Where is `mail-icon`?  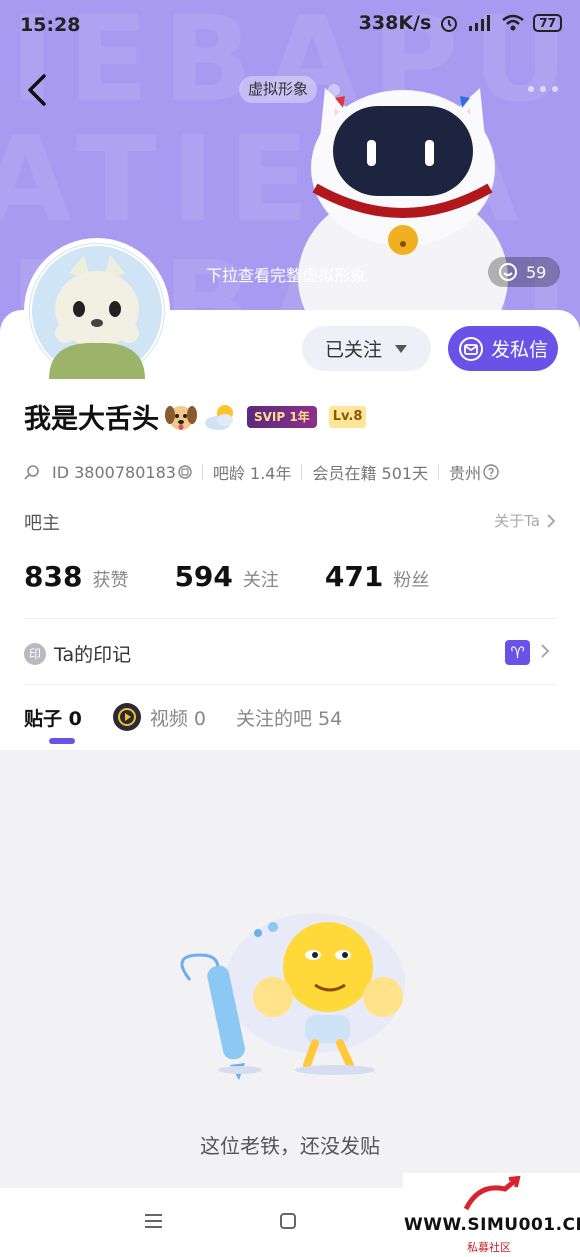 mail-icon is located at coordinates (470, 348).